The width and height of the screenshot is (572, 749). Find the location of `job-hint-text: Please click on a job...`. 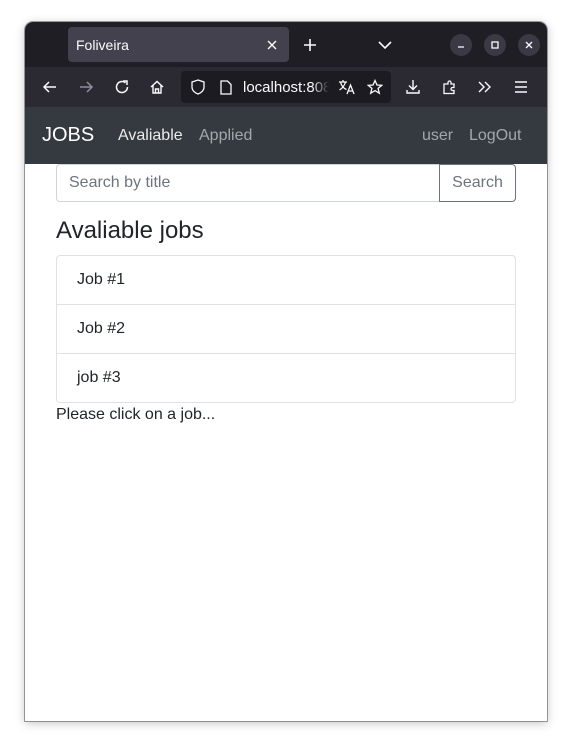

job-hint-text: Please click on a job... is located at coordinates (136, 414).